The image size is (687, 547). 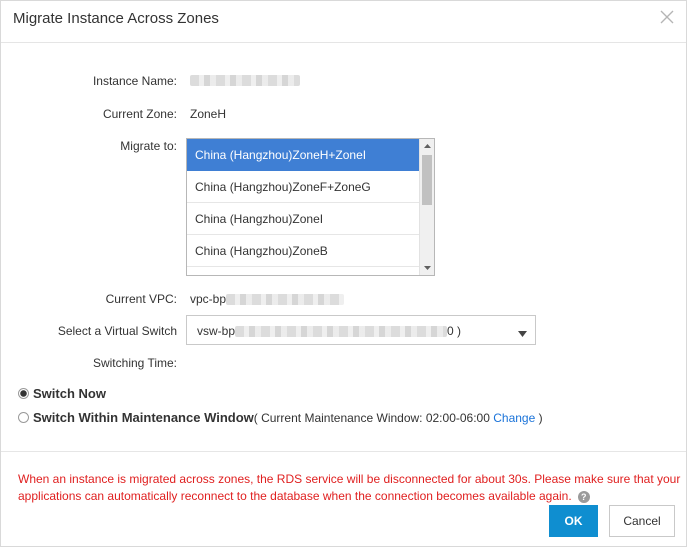 What do you see at coordinates (148, 146) in the screenshot?
I see `migrate-to-label: Migrate to:` at bounding box center [148, 146].